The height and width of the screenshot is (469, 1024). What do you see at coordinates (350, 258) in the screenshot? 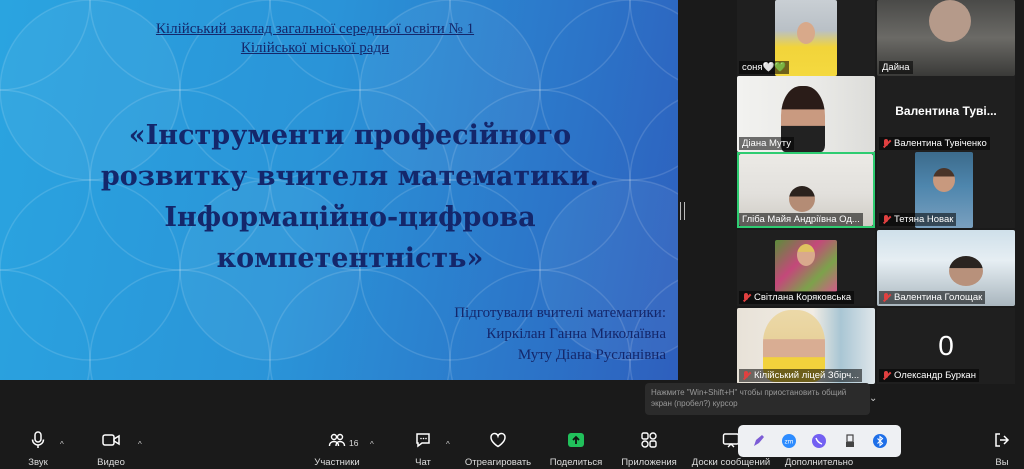
I see `slide-title-line4: компетентність»` at bounding box center [350, 258].